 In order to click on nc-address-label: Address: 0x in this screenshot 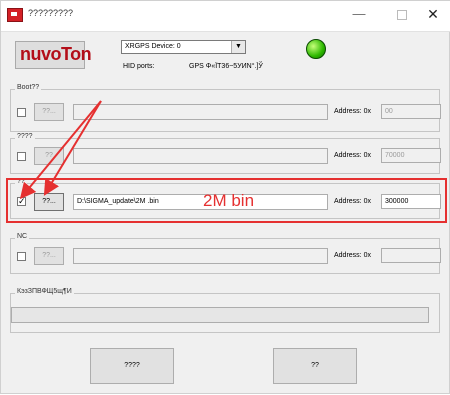, I will do `click(352, 255)`.